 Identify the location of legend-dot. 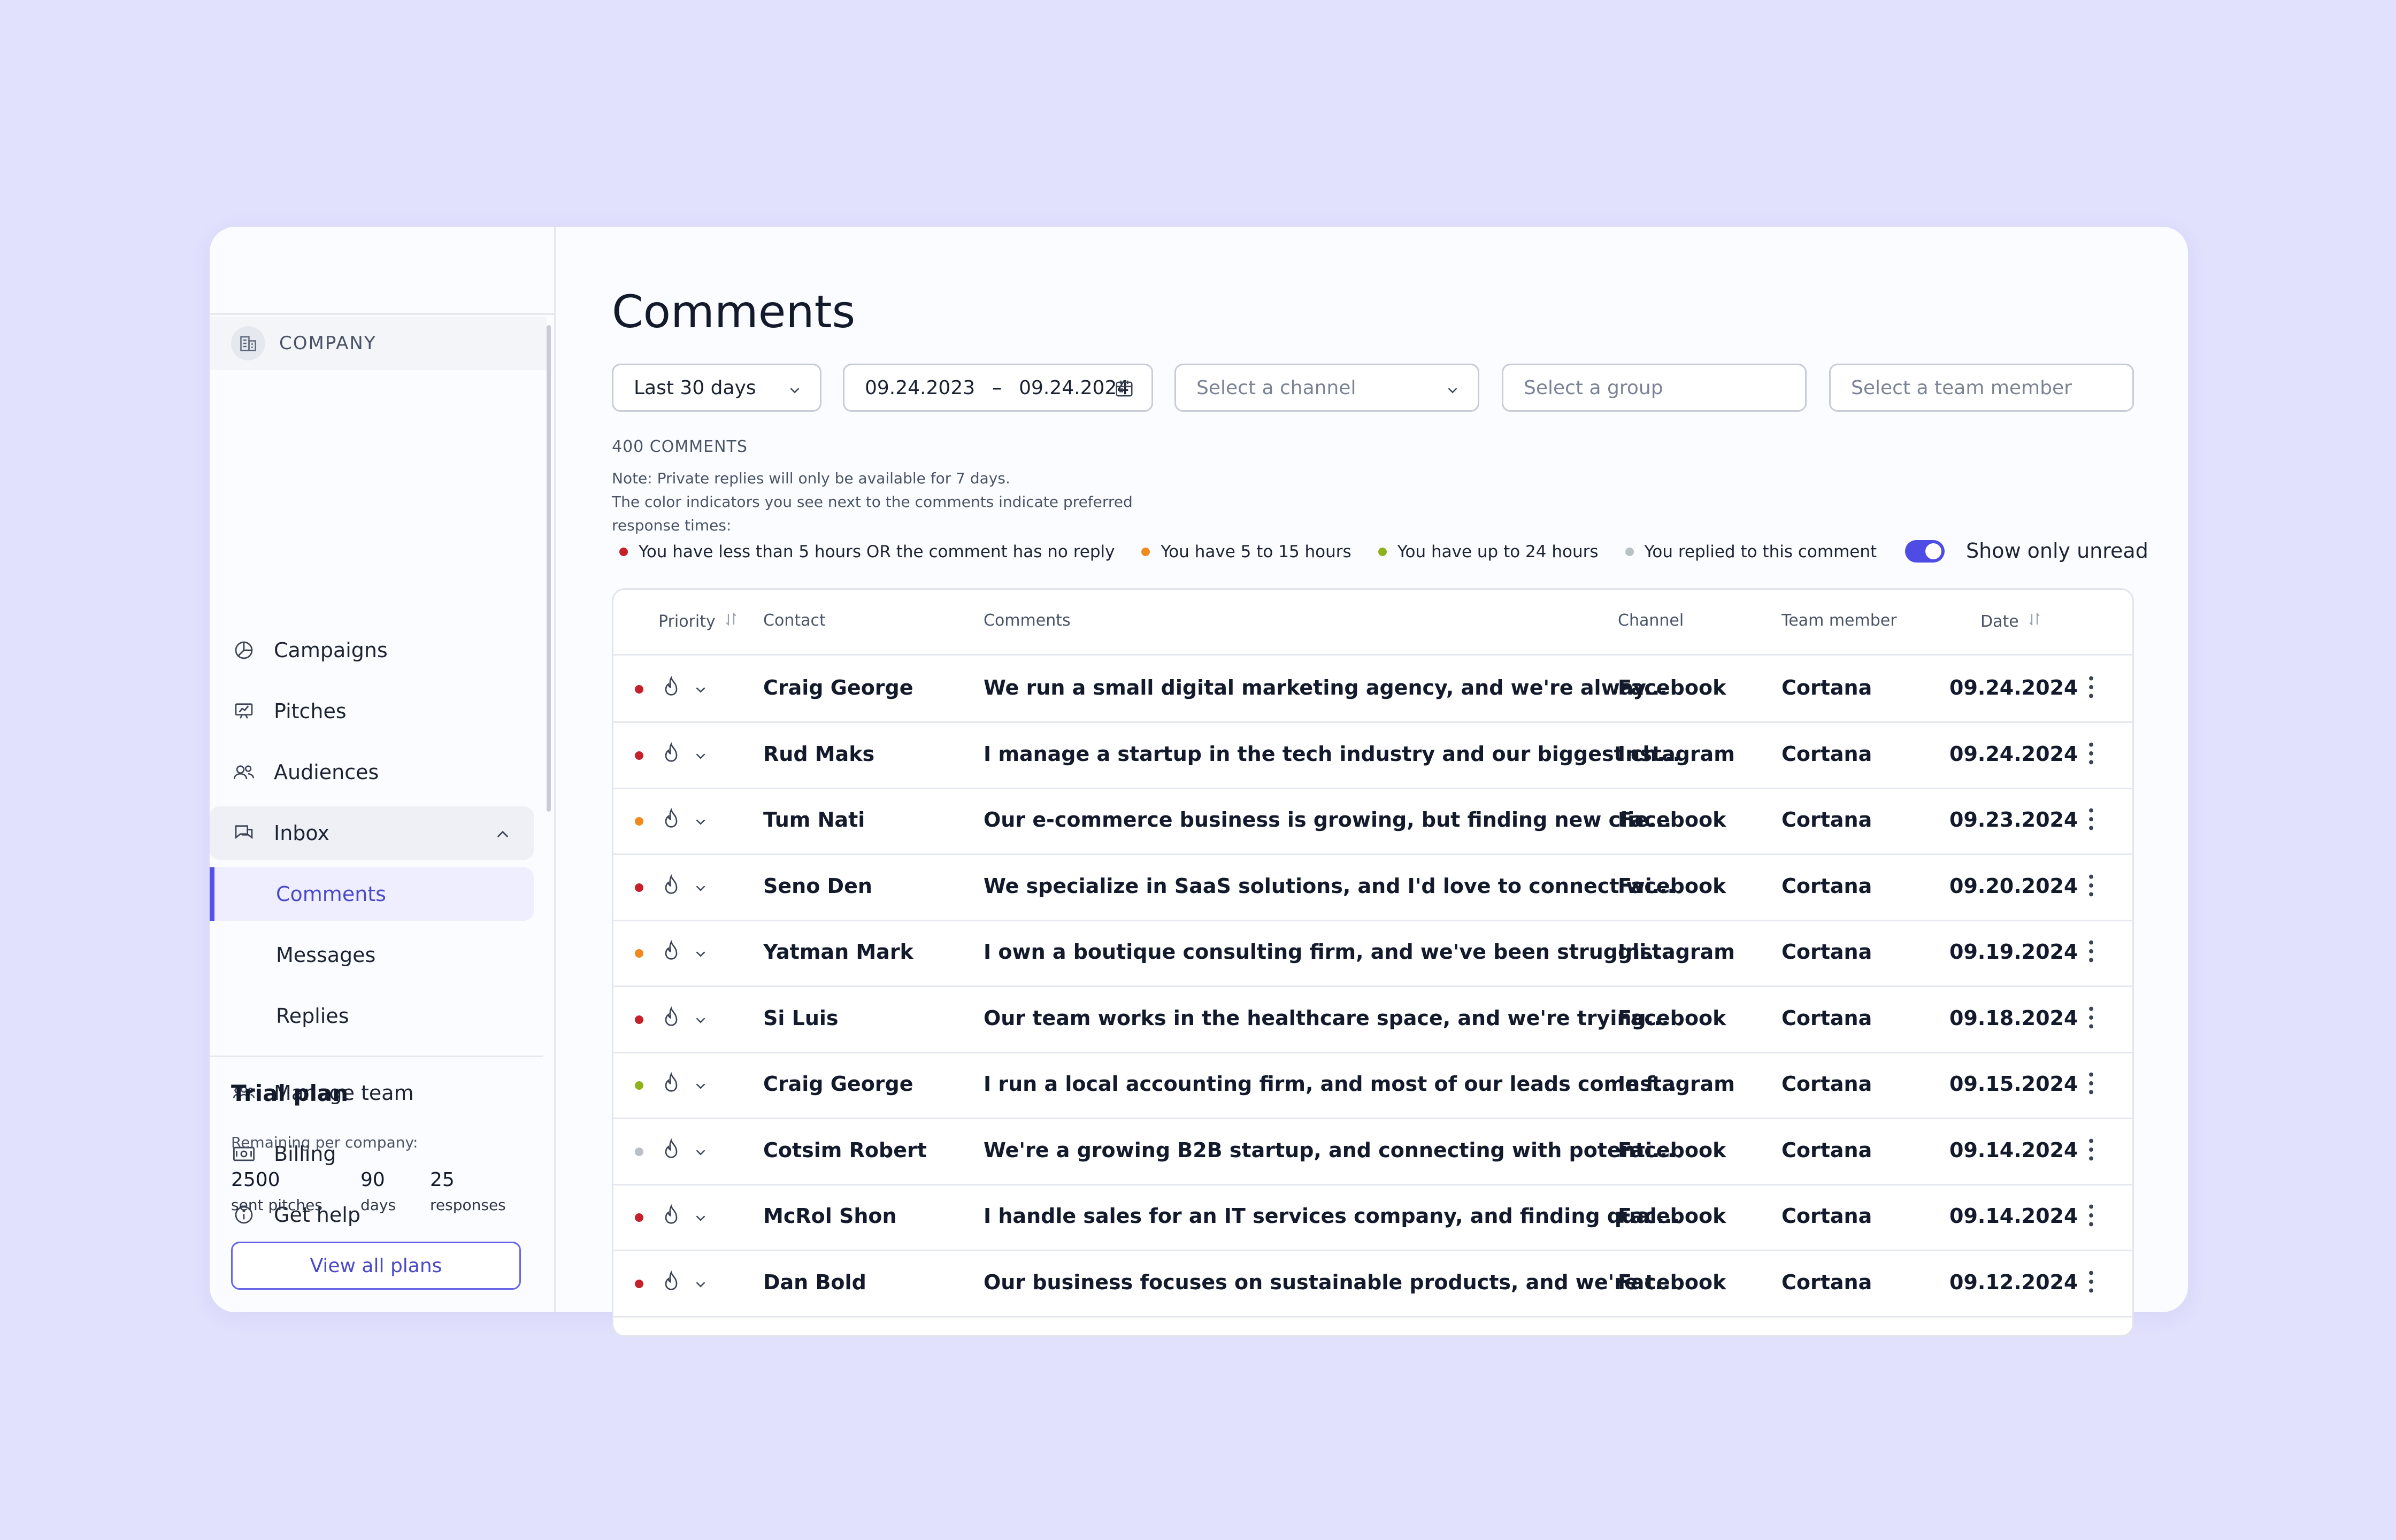
(1145, 552).